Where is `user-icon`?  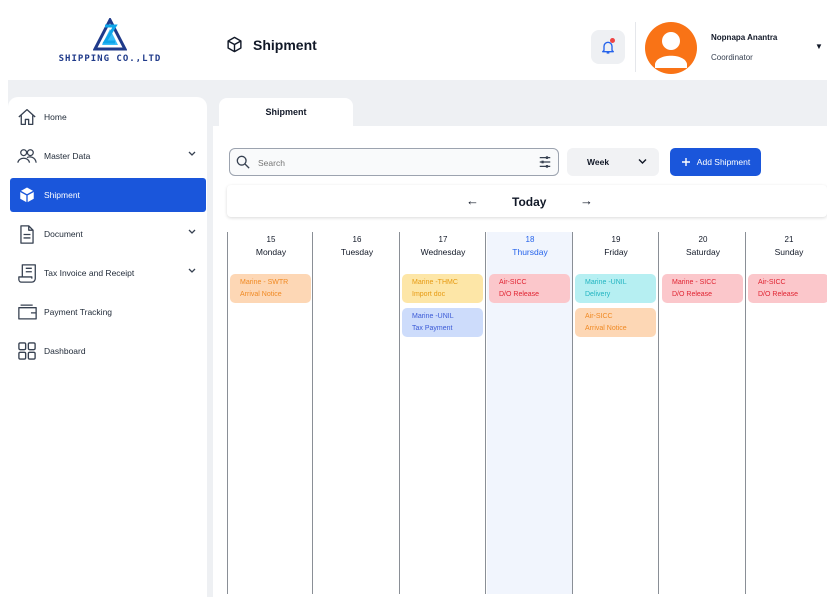
user-icon is located at coordinates (671, 50).